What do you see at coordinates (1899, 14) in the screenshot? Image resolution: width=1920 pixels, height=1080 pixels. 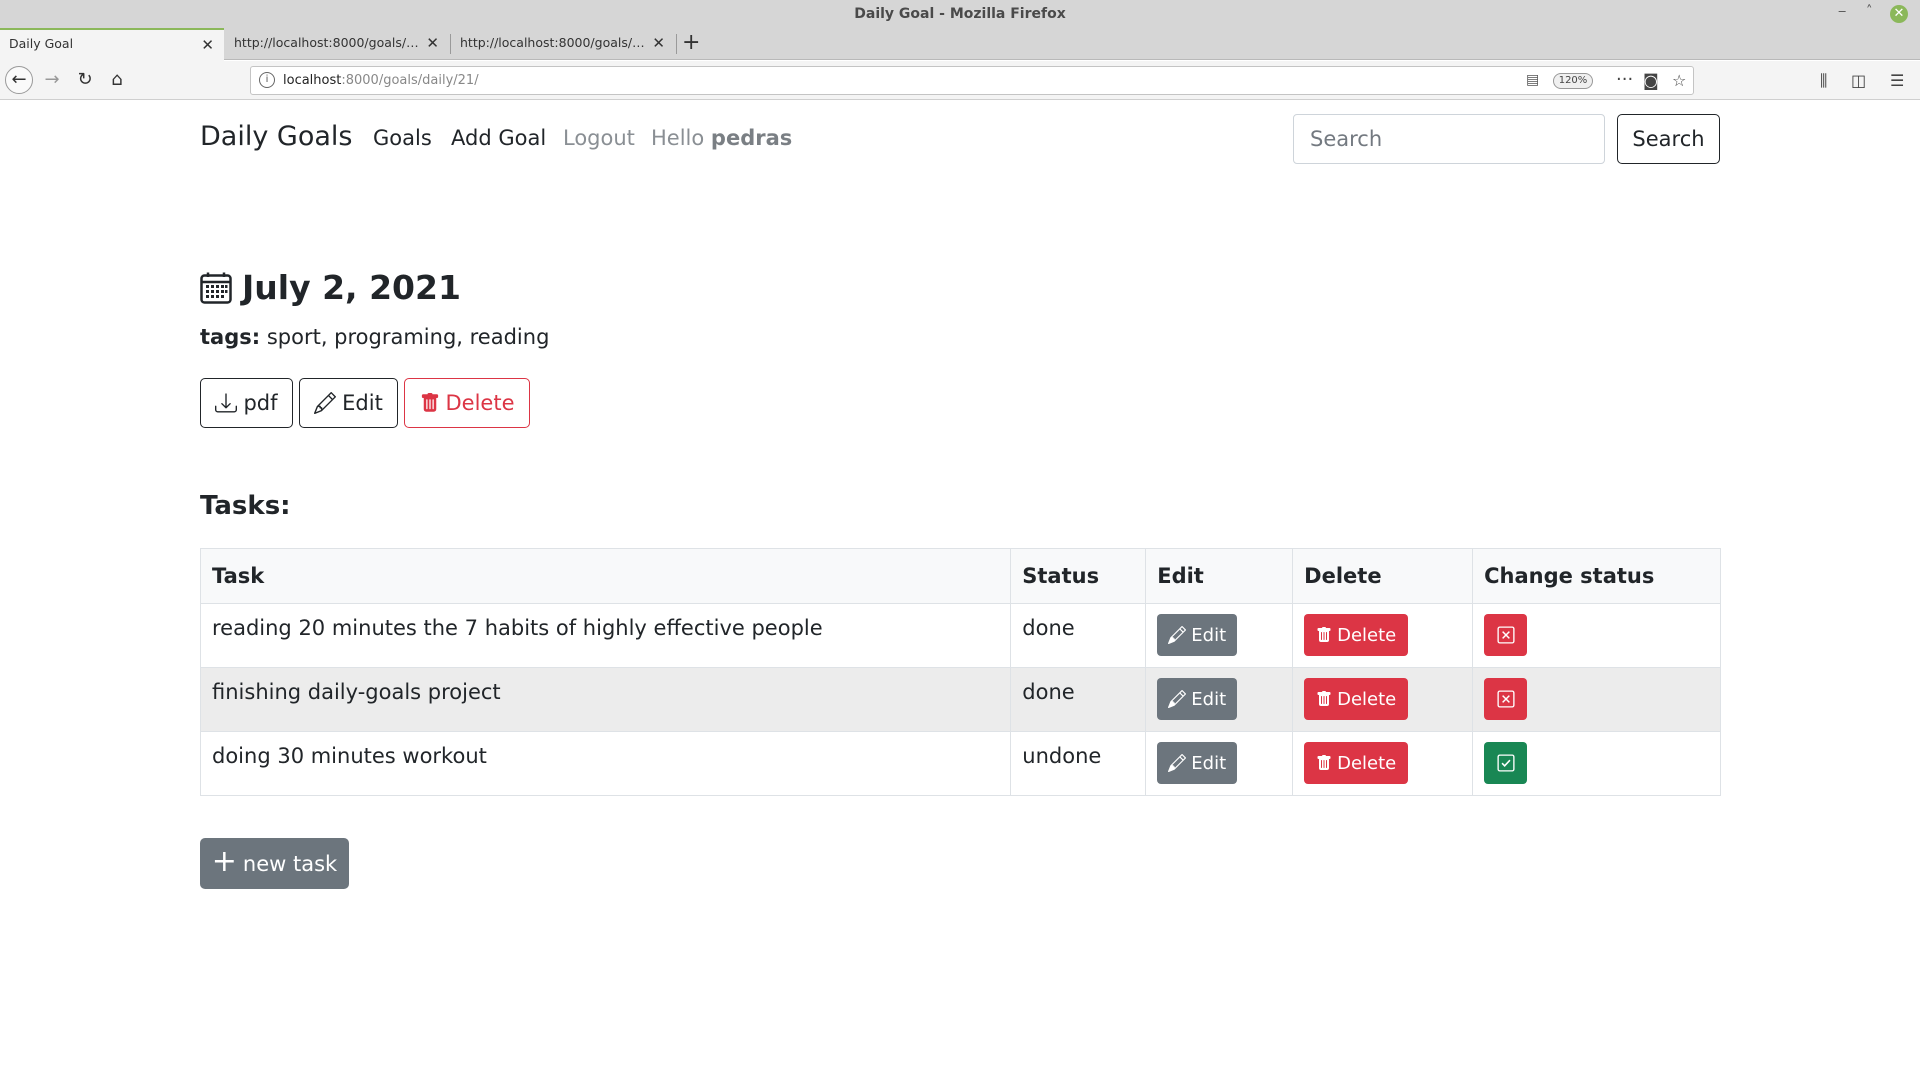 I see `close-window-icon: ✕` at bounding box center [1899, 14].